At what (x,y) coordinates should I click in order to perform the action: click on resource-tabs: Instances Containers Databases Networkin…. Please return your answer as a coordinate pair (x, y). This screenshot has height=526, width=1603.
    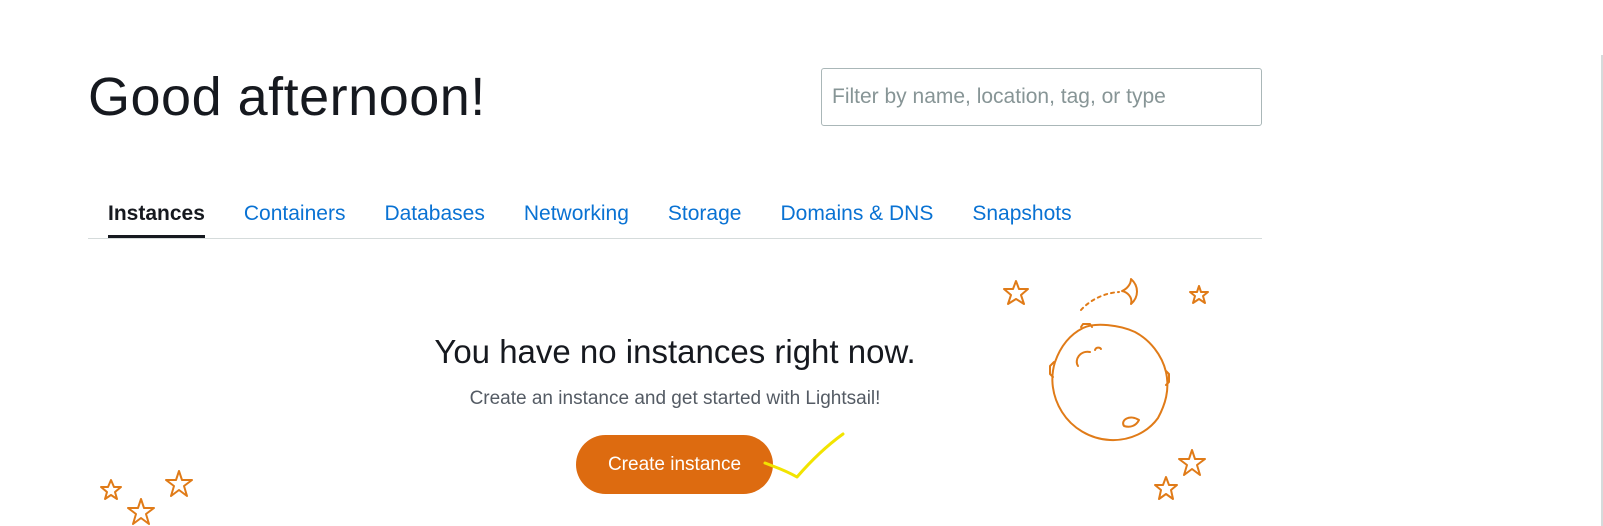
    Looking at the image, I should click on (675, 214).